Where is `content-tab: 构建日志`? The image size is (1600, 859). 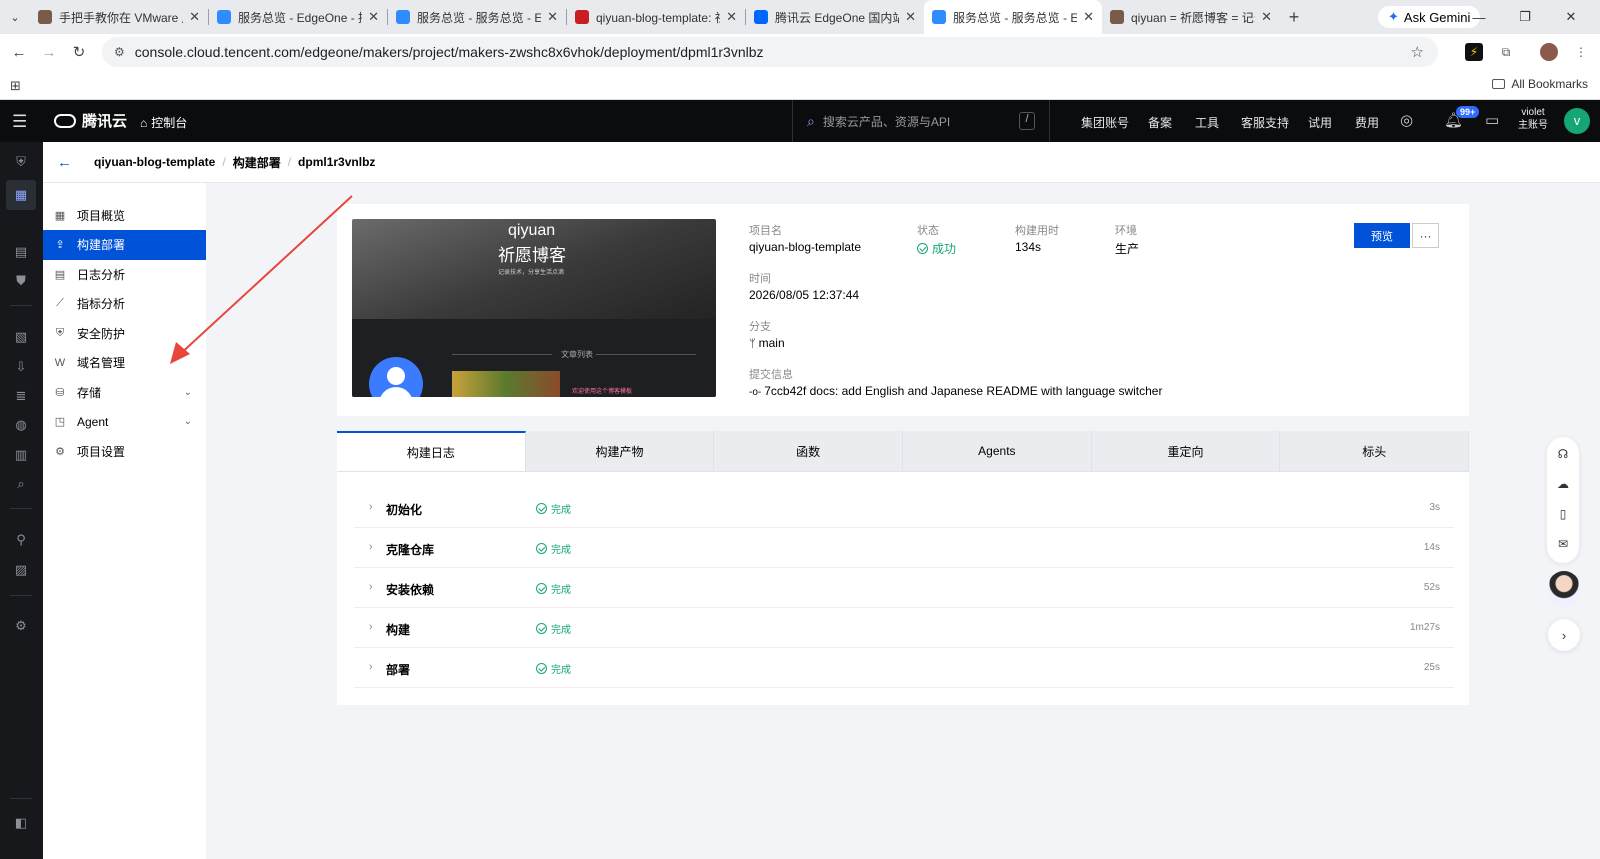 content-tab: 构建日志 is located at coordinates (431, 451).